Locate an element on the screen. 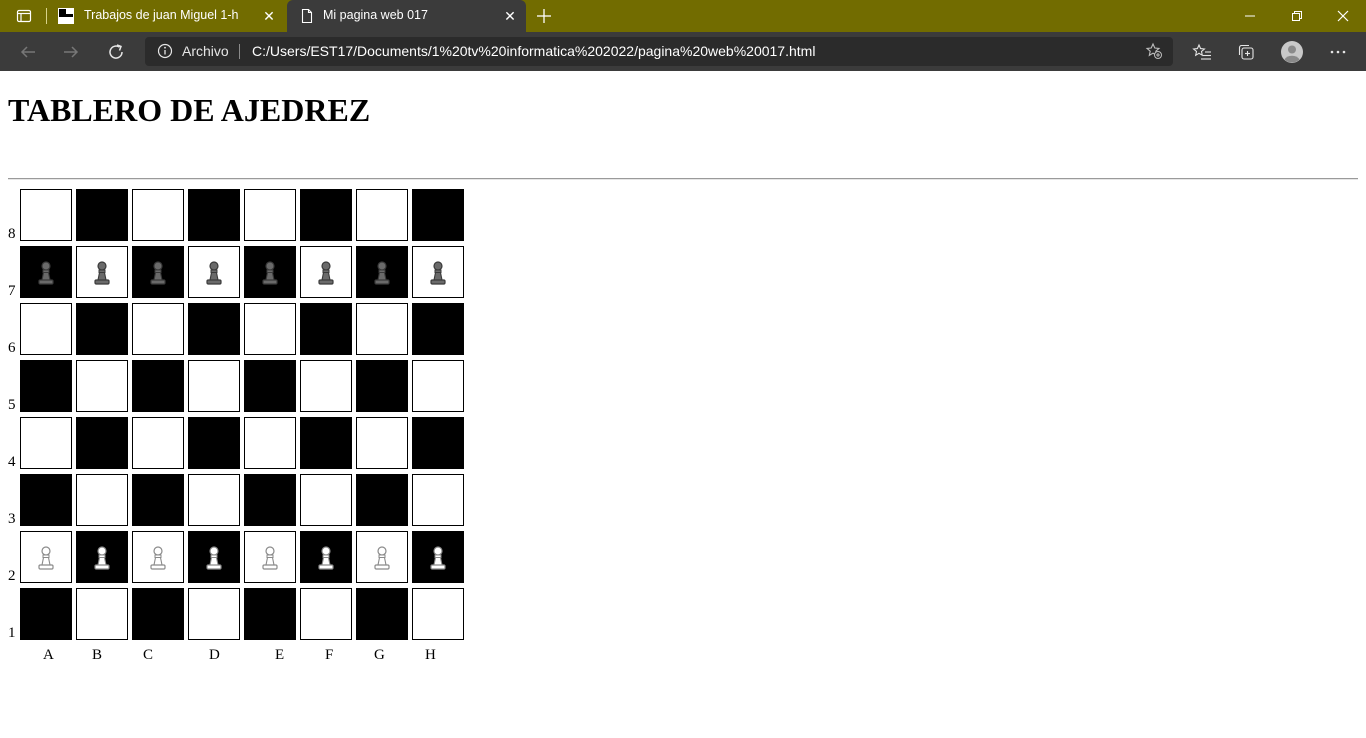 This screenshot has width=1366, height=738. square-c7 is located at coordinates (158, 272).